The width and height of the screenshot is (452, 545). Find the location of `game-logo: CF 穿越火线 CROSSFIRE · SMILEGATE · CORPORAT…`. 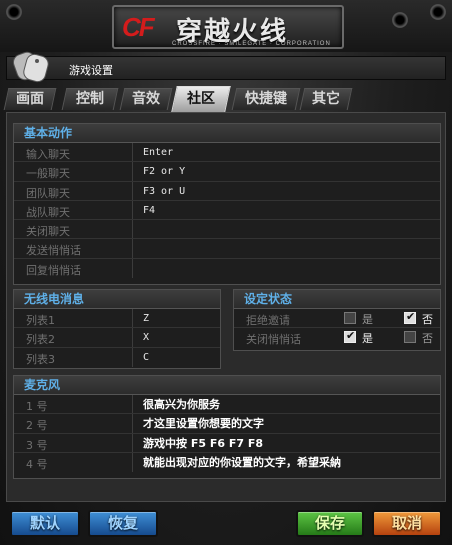

game-logo: CF 穿越火线 CROSSFIRE · SMILEGATE · CORPORAT… is located at coordinates (228, 27).